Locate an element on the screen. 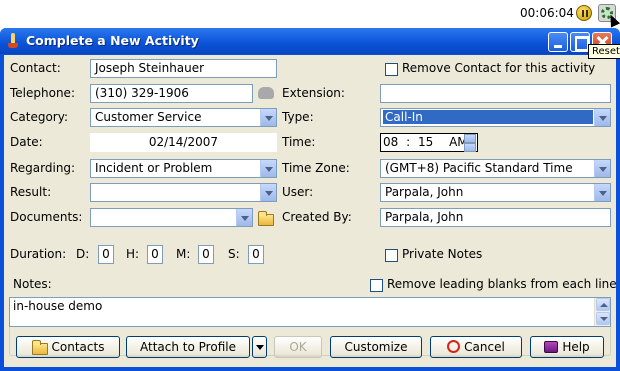 The image size is (620, 371). contact-label: Contact: is located at coordinates (35, 68).